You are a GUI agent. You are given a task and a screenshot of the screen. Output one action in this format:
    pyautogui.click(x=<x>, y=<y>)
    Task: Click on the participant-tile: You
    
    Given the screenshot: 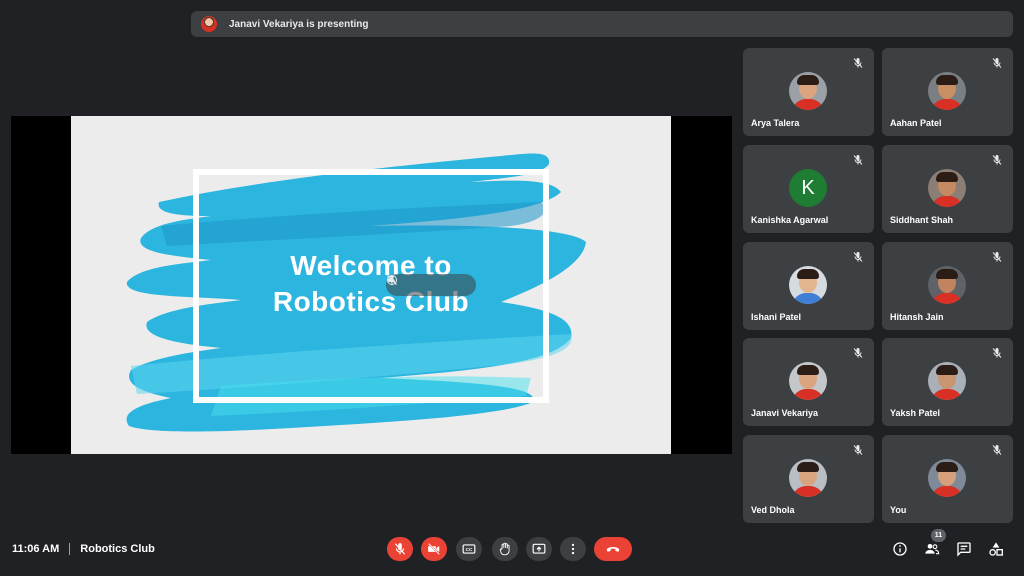 What is the action you would take?
    pyautogui.click(x=947, y=479)
    